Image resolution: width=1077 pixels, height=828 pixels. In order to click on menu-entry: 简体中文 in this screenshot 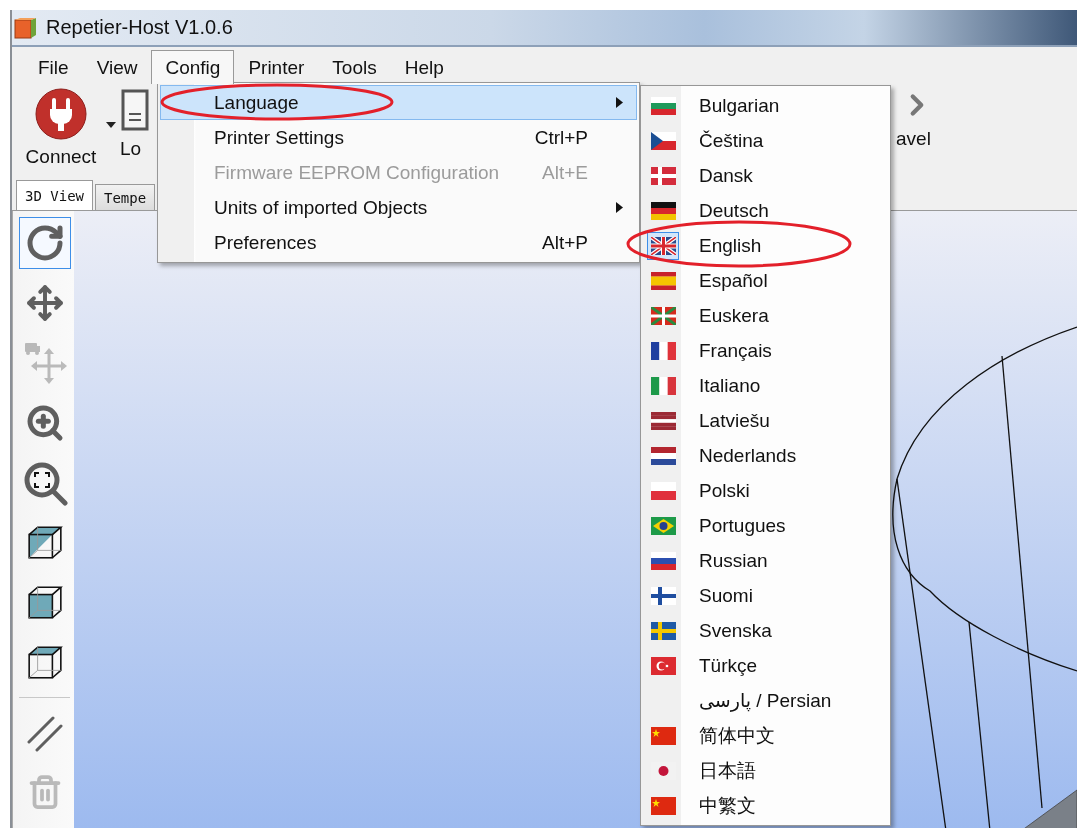, I will do `click(765, 735)`.